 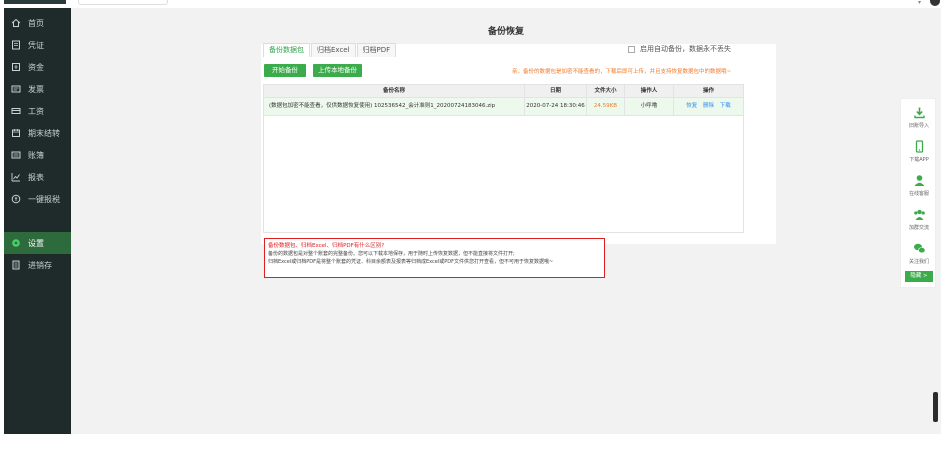 I want to click on search-input, so click(x=123, y=2).